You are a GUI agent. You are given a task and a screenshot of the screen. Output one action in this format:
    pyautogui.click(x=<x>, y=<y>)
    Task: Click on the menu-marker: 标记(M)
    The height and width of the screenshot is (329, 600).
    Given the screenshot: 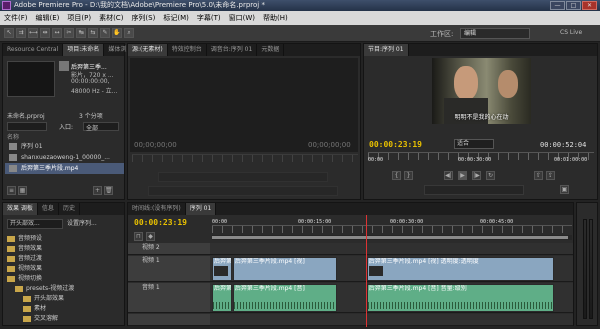 What is the action you would take?
    pyautogui.click(x=176, y=18)
    